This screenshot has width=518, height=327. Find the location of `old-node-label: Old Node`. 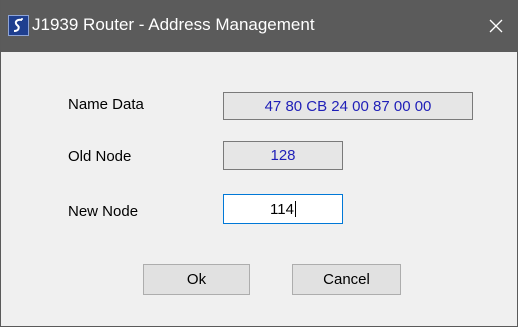

old-node-label: Old Node is located at coordinates (100, 156).